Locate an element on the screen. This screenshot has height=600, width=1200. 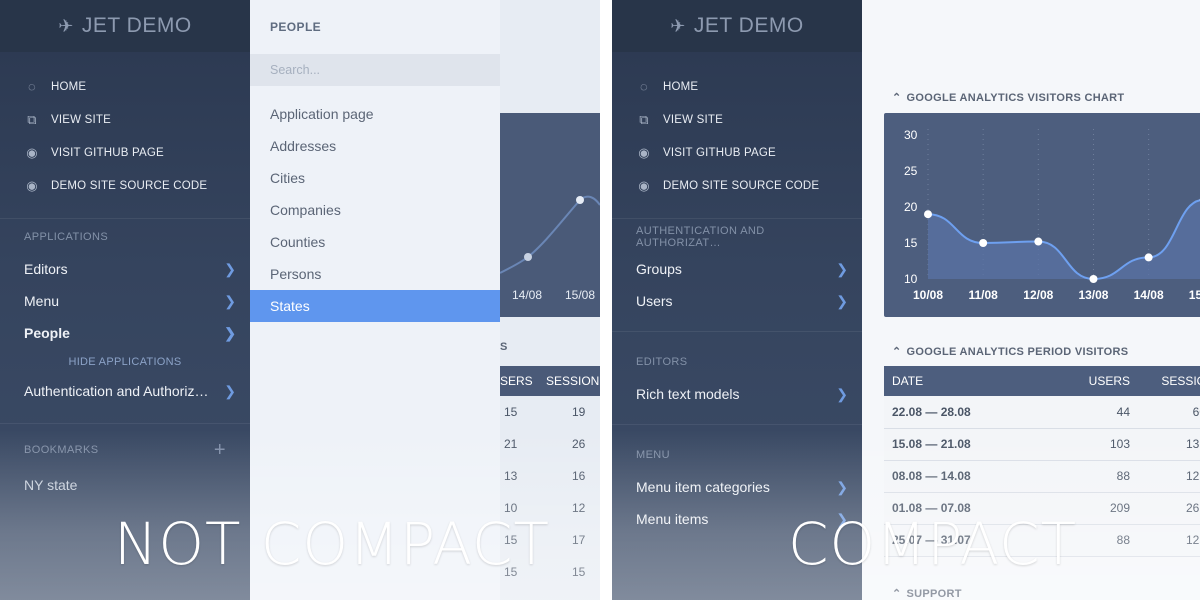
home-icon: ◌ is located at coordinates (32, 86).